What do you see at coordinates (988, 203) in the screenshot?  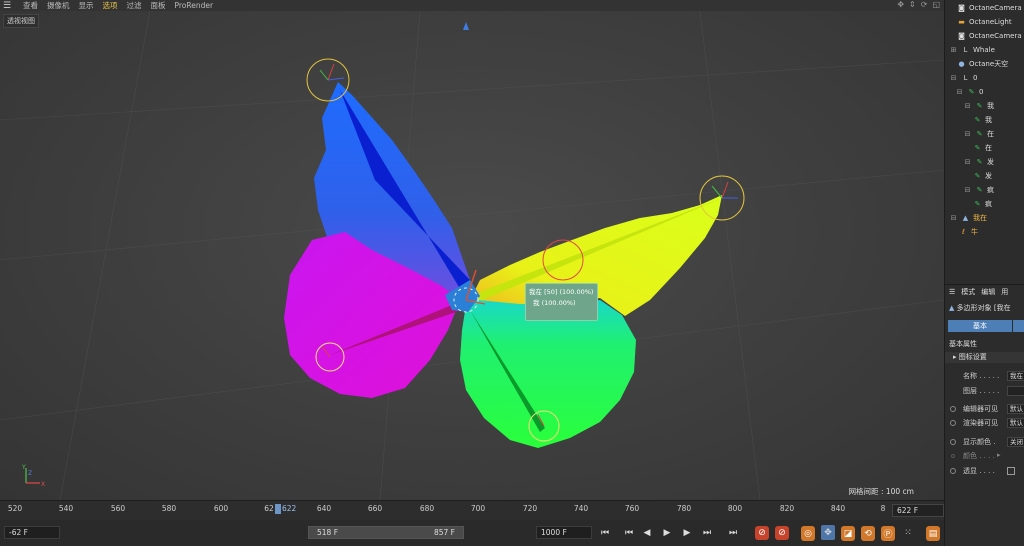 I see `object-label: 疯` at bounding box center [988, 203].